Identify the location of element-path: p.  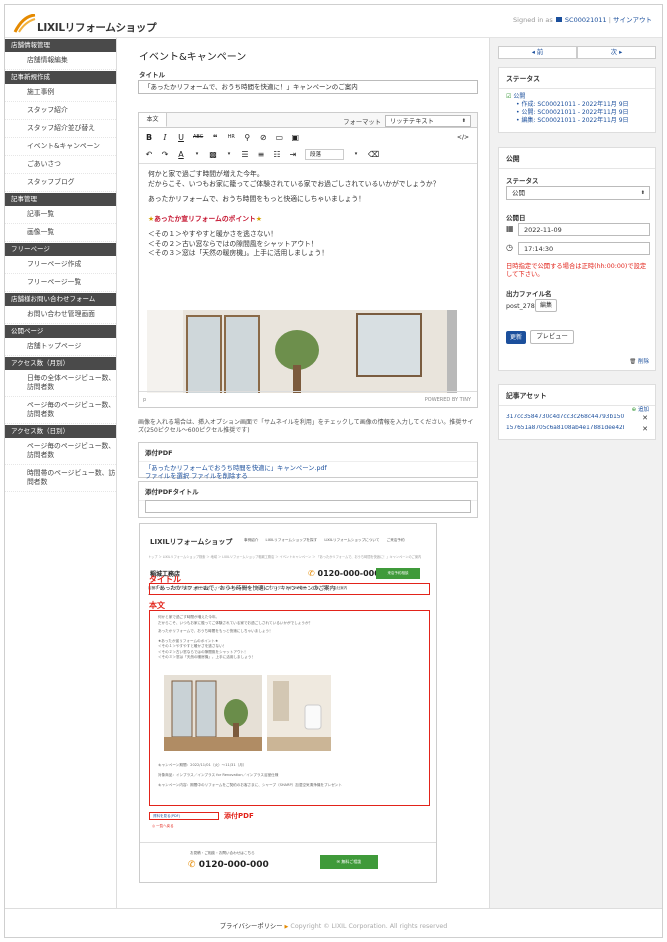
(145, 400).